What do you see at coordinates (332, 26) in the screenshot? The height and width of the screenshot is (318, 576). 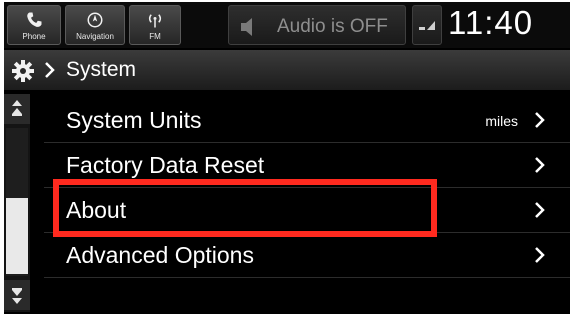 I see `audio-status-text: Audio is OFF` at bounding box center [332, 26].